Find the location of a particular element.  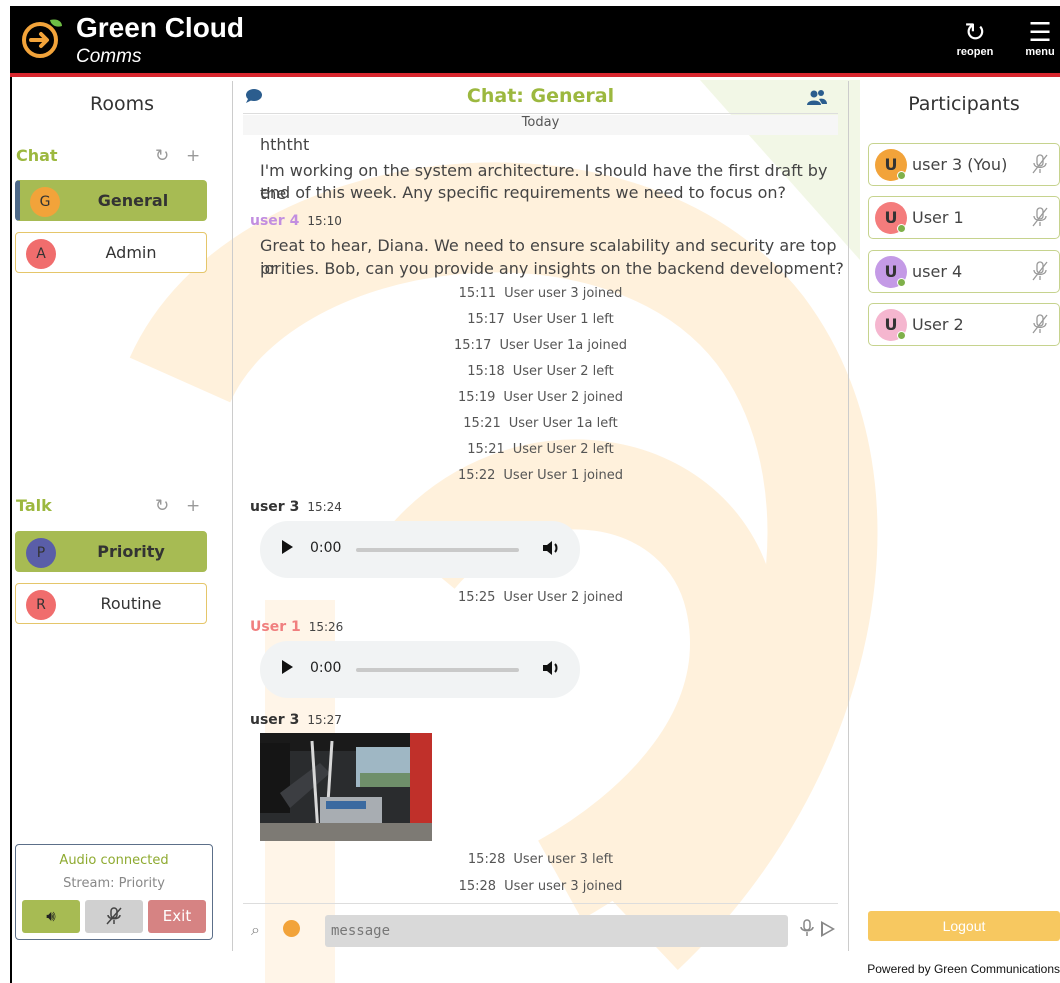

participant-name: user 4 is located at coordinates (937, 271).